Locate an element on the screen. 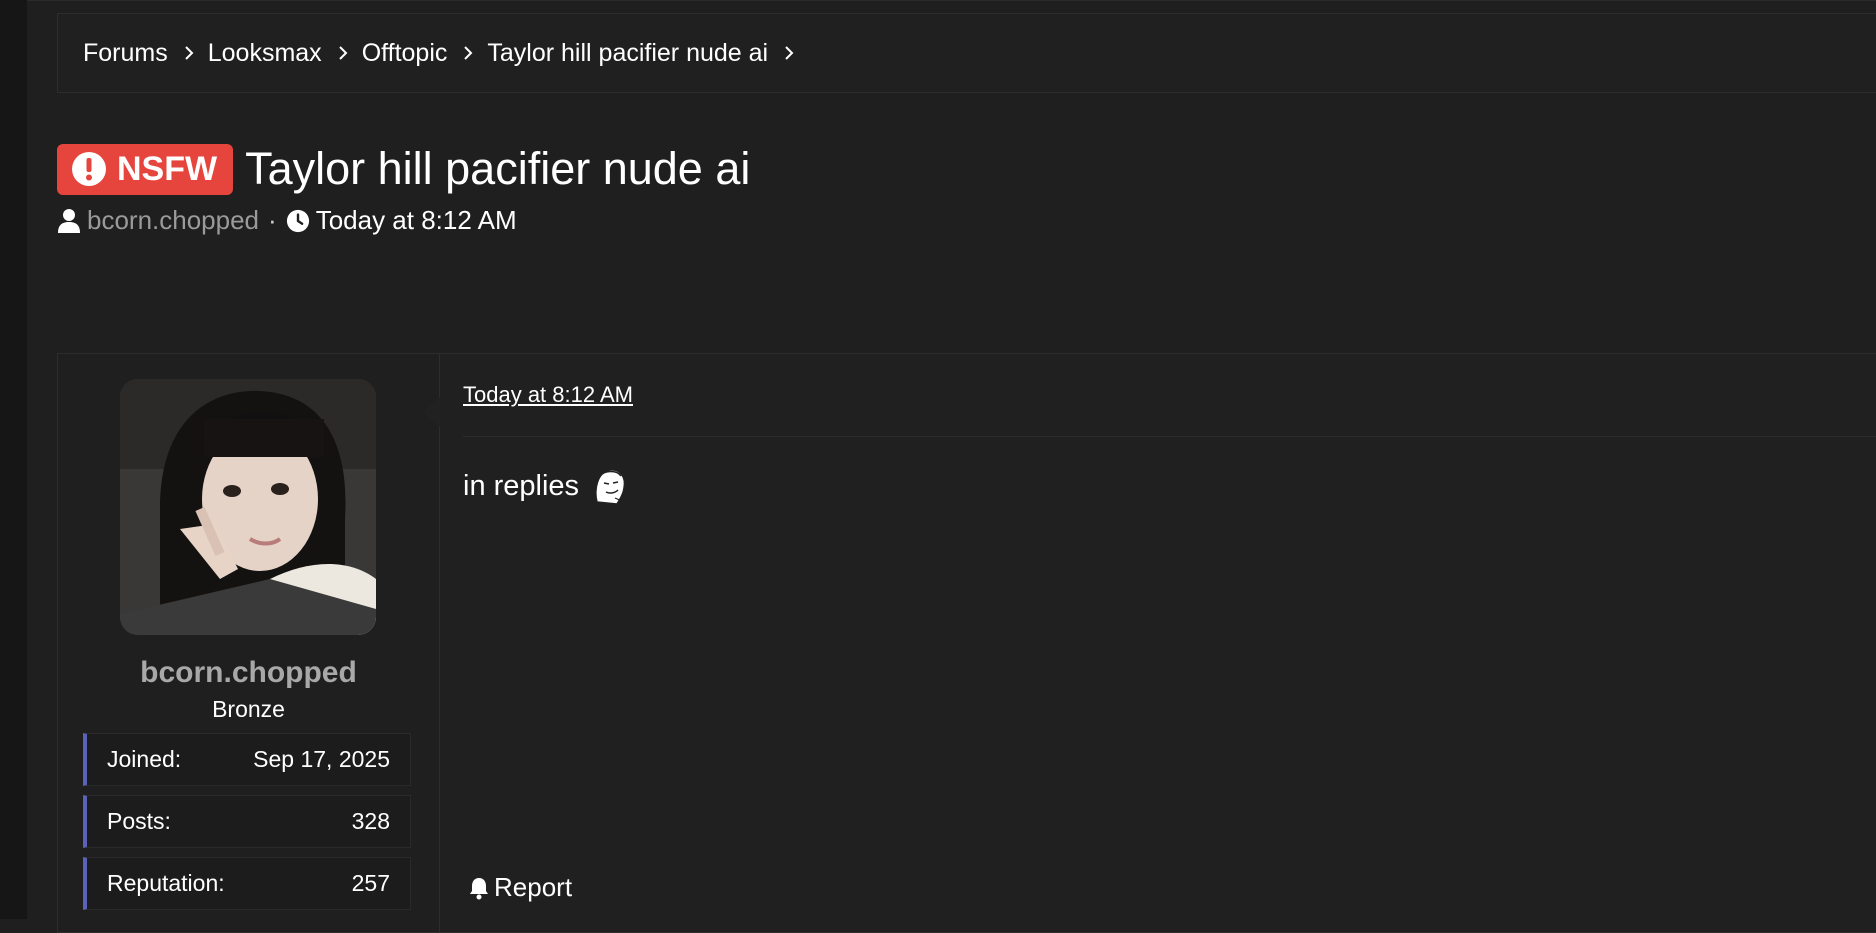 Image resolution: width=1876 pixels, height=933 pixels. top-divider is located at coordinates (951, 0).